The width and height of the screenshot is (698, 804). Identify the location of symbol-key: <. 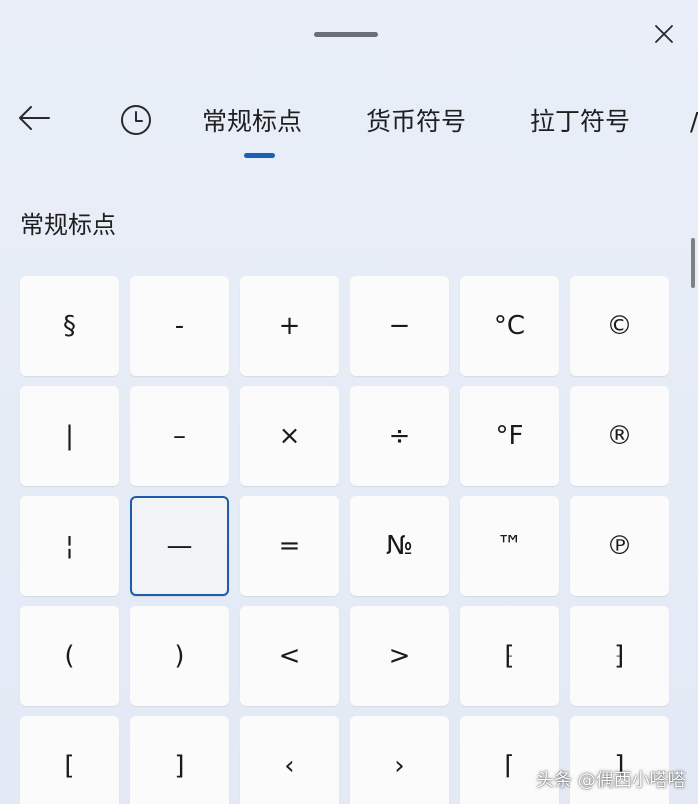
(289, 656).